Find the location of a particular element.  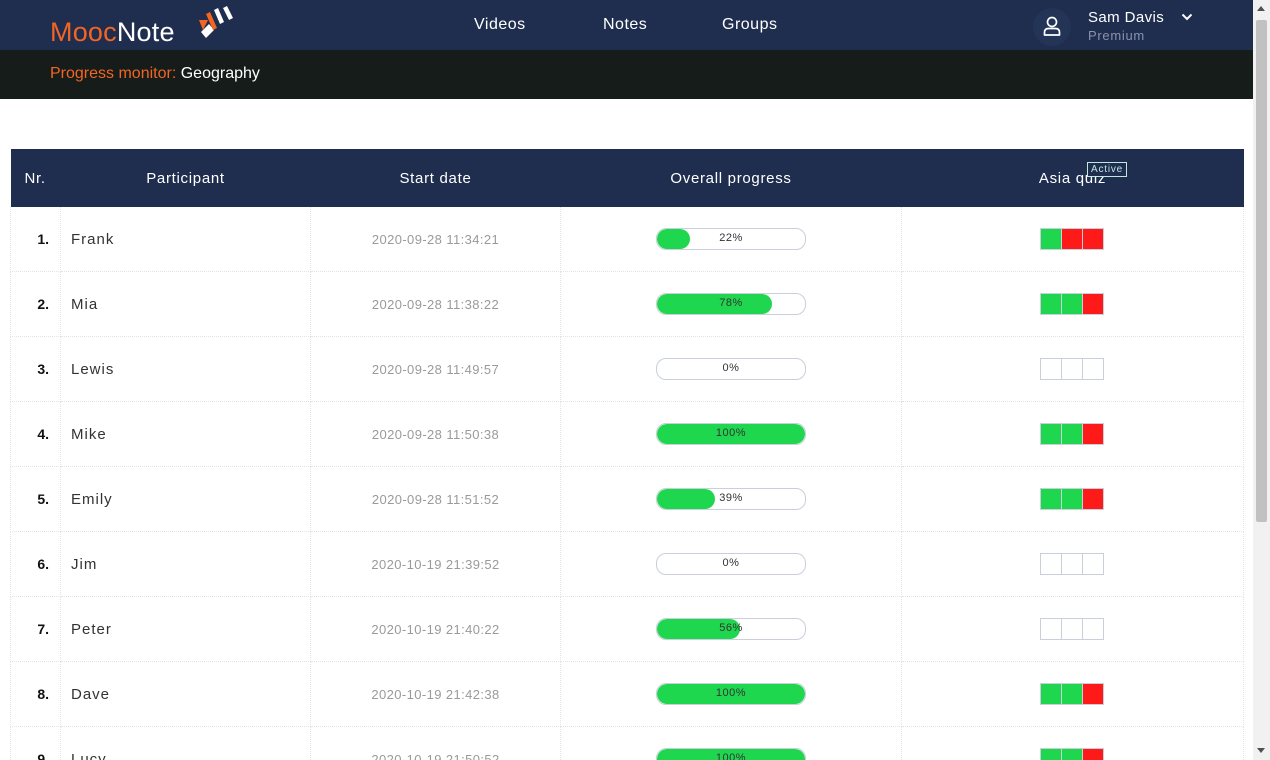

row-number: 3. is located at coordinates (35, 369).